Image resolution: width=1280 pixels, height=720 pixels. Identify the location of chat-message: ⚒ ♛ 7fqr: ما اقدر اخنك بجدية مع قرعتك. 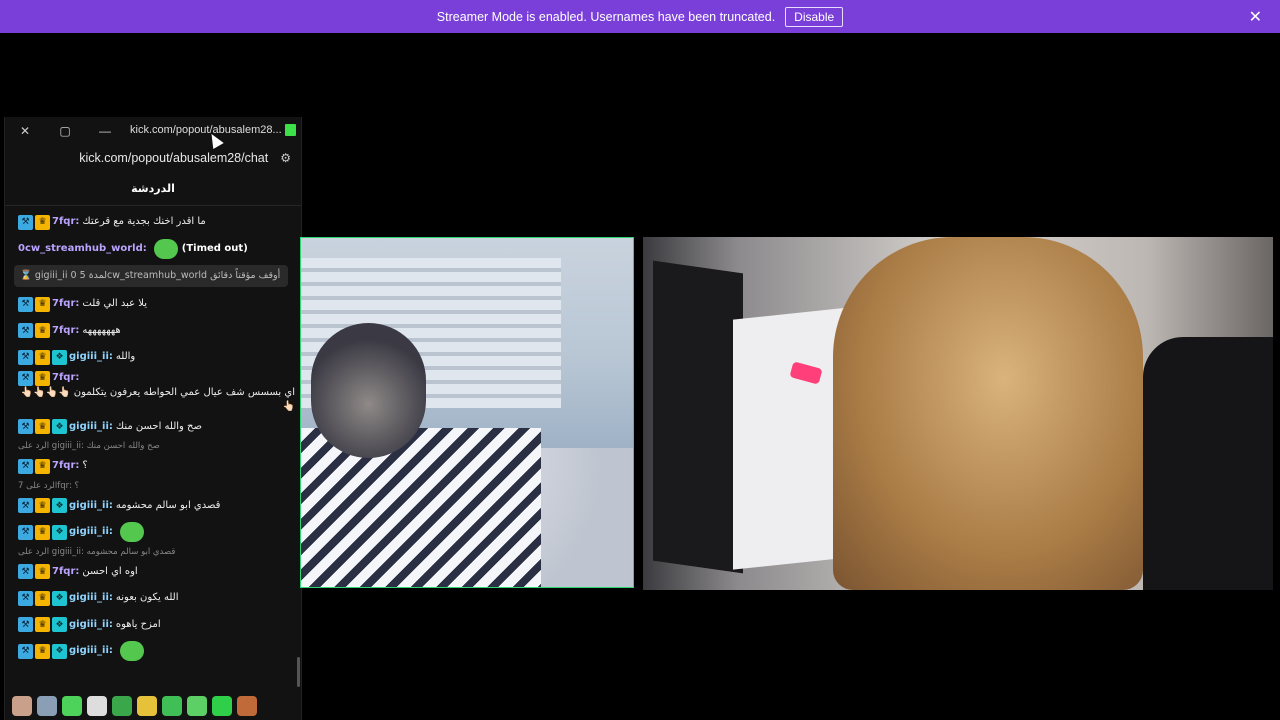
(156, 222).